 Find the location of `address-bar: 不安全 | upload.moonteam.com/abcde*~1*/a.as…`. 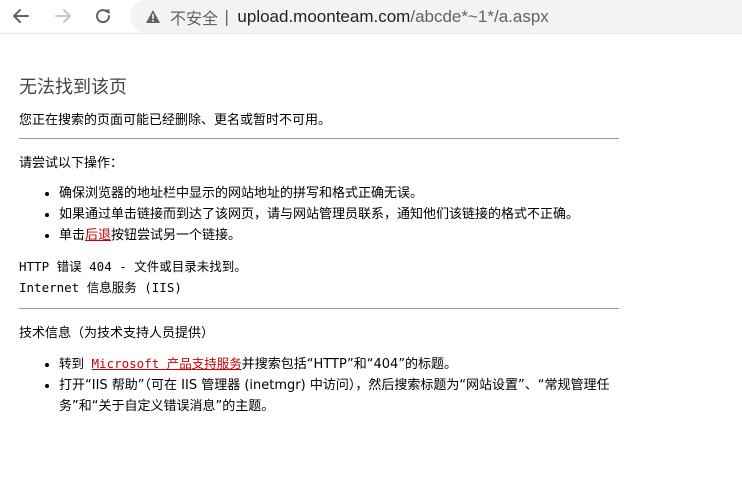

address-bar: 不安全 | upload.moonteam.com/abcde*~1*/a.as… is located at coordinates (436, 16).